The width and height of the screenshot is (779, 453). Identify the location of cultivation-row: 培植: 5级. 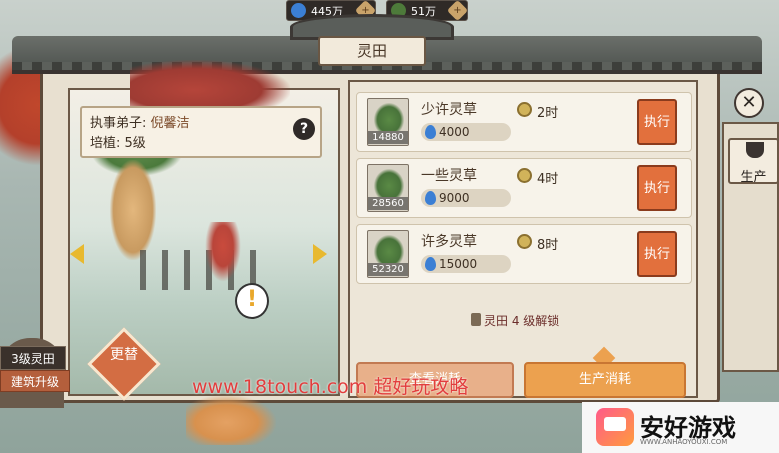
(201, 144).